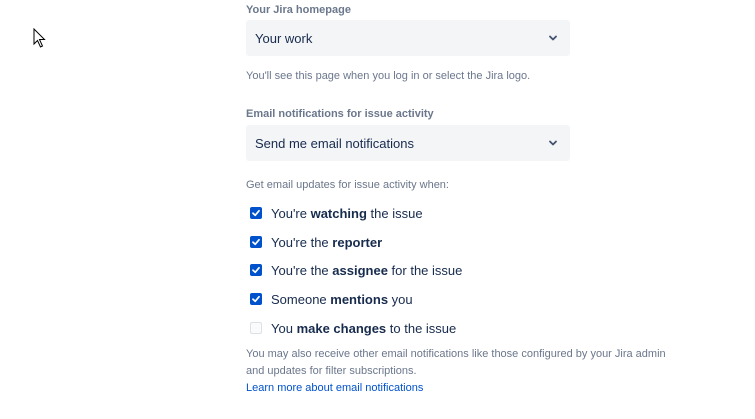 The image size is (755, 419). Describe the element at coordinates (284, 38) in the screenshot. I see `homepage-select-value: Your work` at that location.